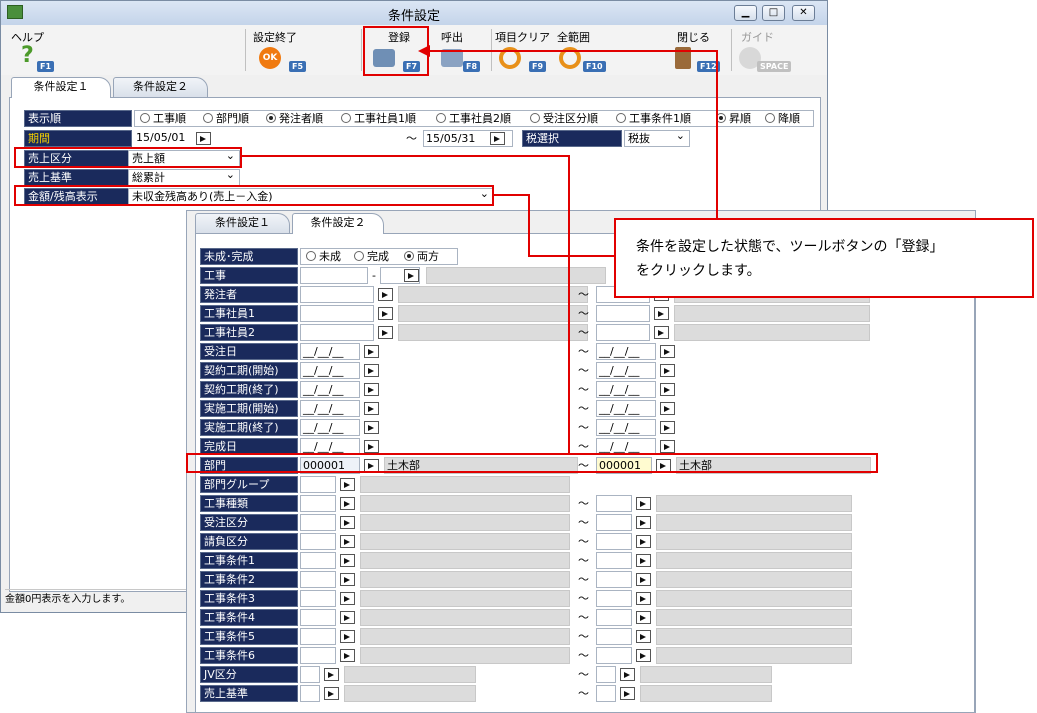  Describe the element at coordinates (184, 176) in the screenshot. I see `sales-basis-select: 総累計` at that location.